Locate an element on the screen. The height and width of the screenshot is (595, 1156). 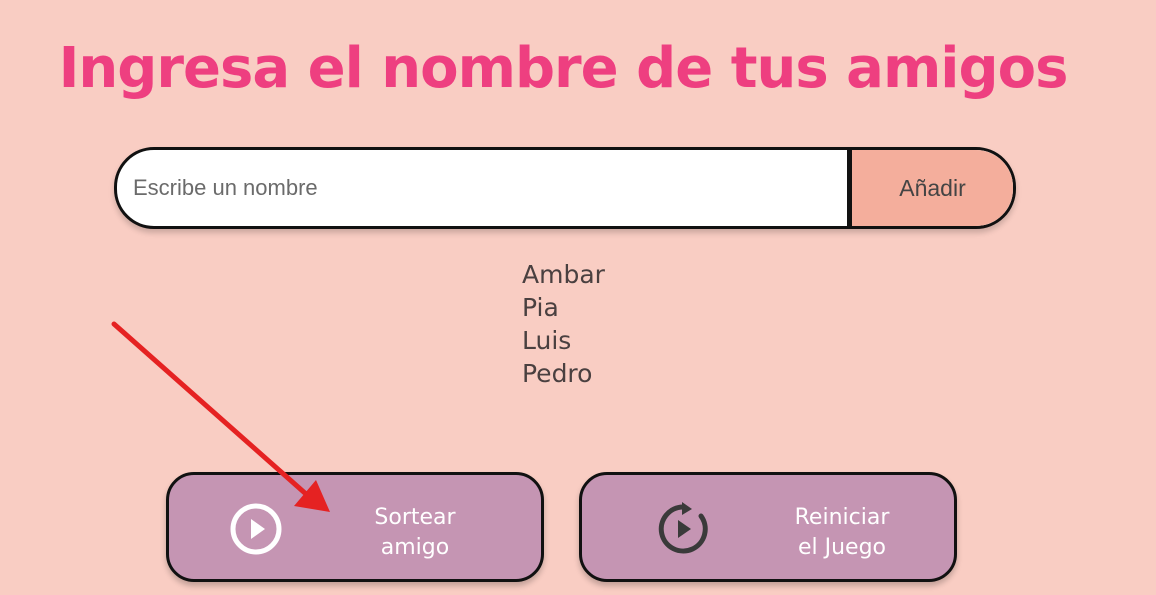
page-title: Ingresa el nombre de tus amigos is located at coordinates (563, 68).